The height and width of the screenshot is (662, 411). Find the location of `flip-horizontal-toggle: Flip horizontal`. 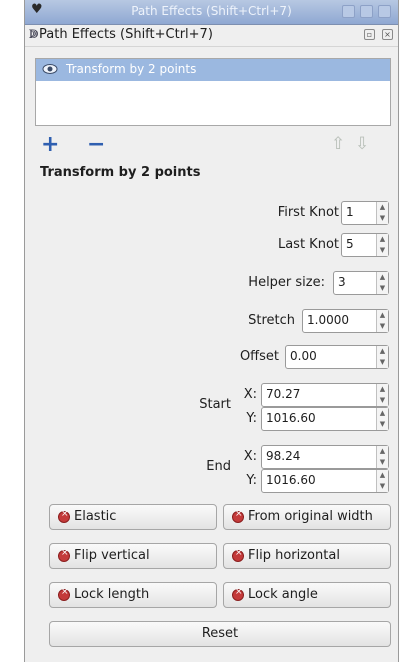

flip-horizontal-toggle: Flip horizontal is located at coordinates (307, 556).